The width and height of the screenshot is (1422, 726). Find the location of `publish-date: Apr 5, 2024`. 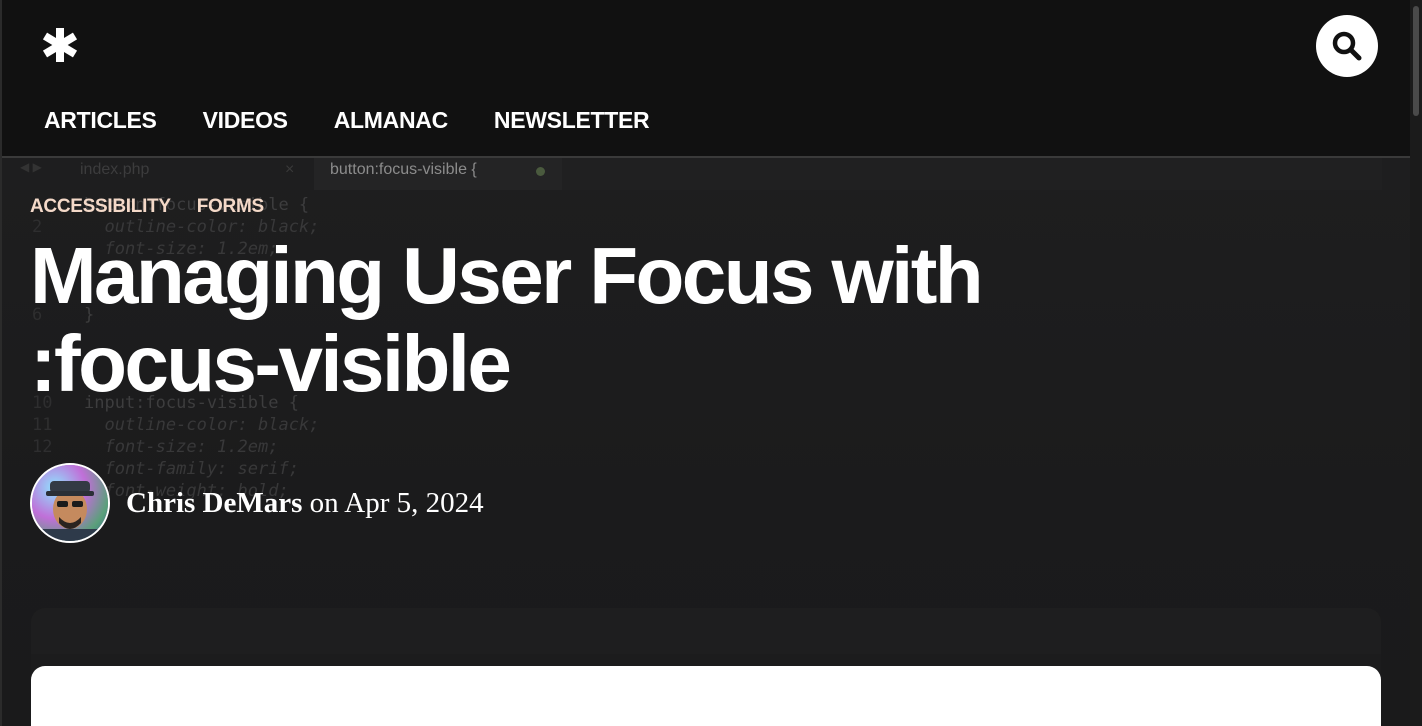

publish-date: Apr 5, 2024 is located at coordinates (414, 502).